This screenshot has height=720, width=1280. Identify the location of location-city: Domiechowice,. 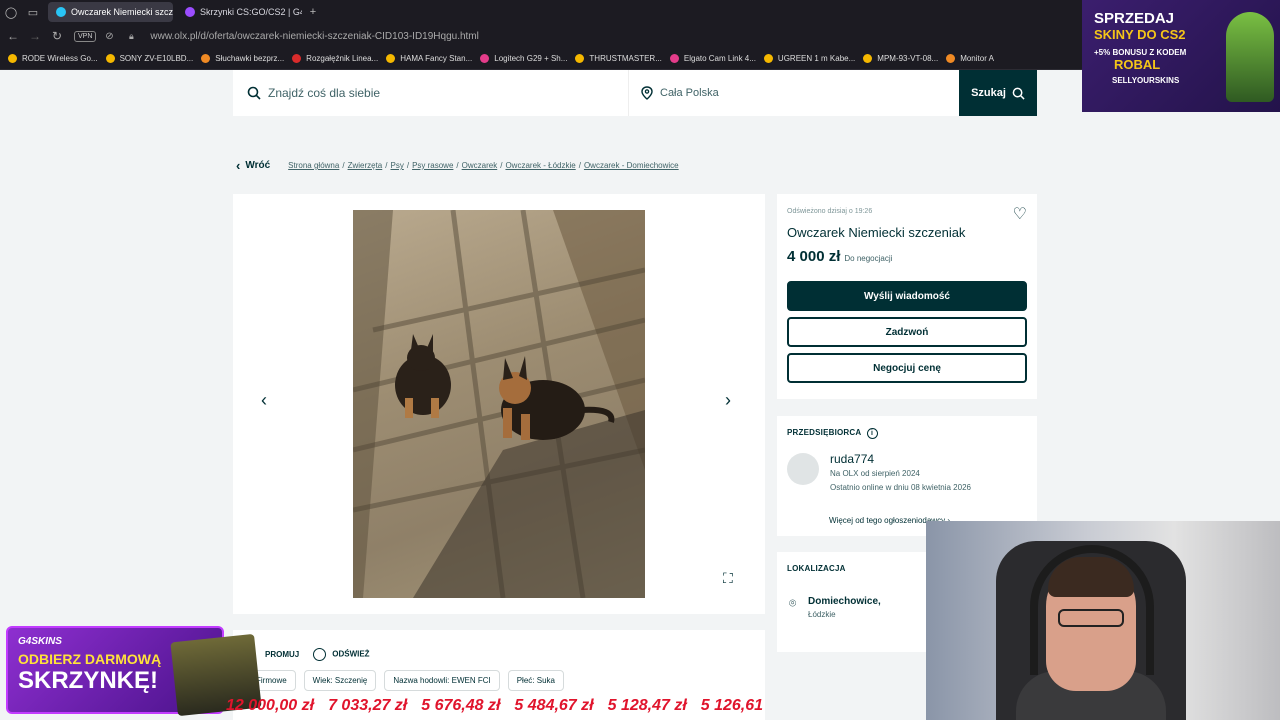
(844, 601).